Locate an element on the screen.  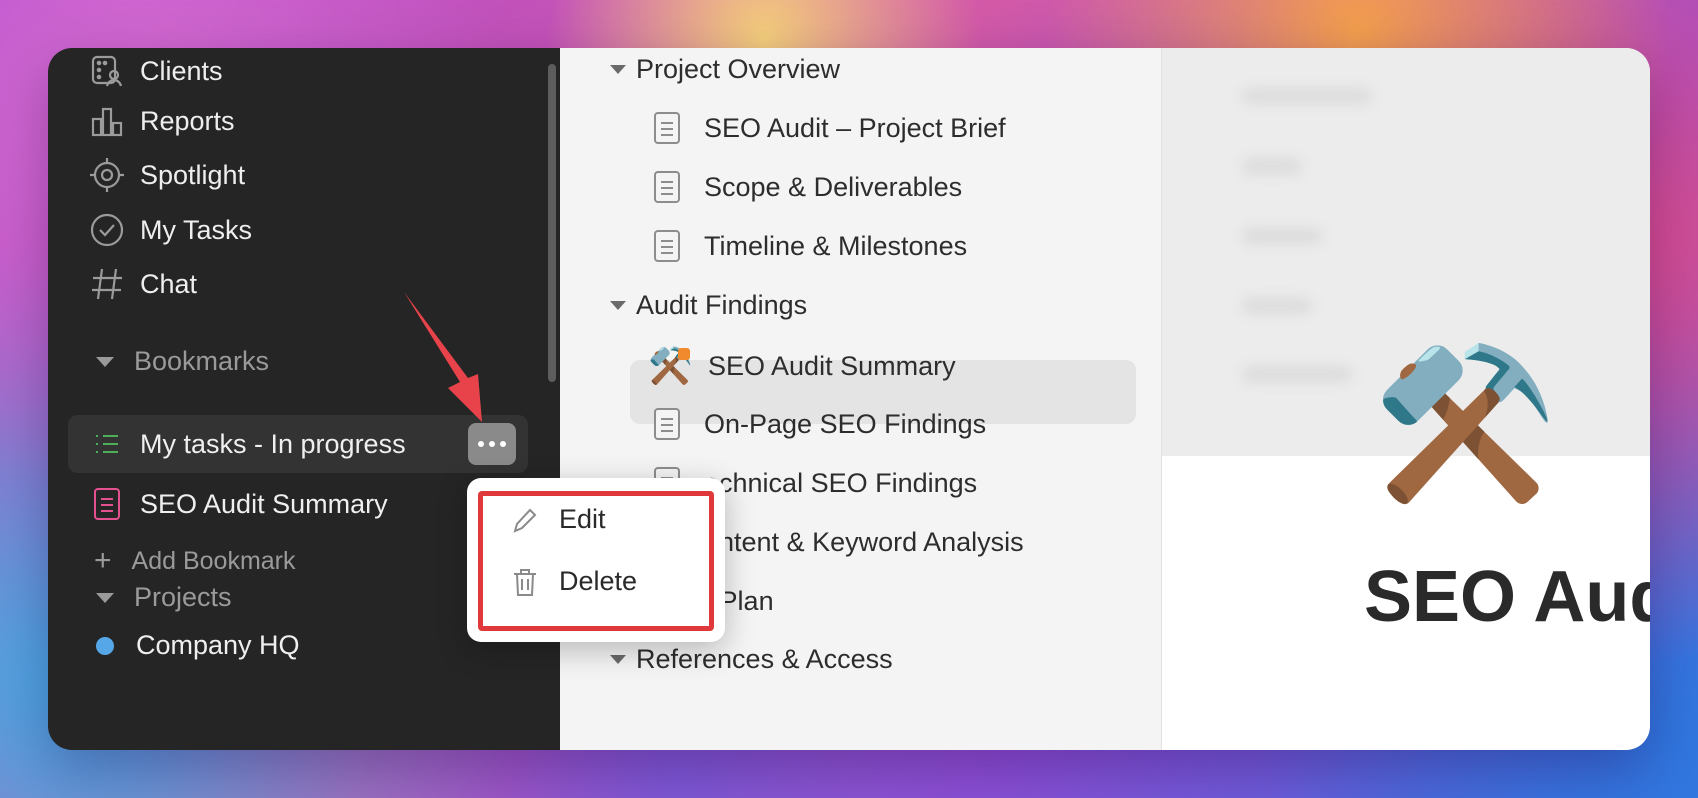
sidebar-item-label: Clients is located at coordinates (181, 70).